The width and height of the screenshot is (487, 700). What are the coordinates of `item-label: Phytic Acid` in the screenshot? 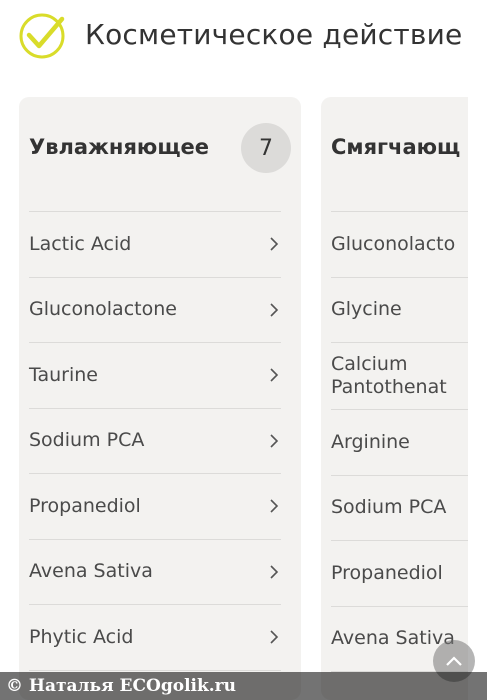 It's located at (81, 636).